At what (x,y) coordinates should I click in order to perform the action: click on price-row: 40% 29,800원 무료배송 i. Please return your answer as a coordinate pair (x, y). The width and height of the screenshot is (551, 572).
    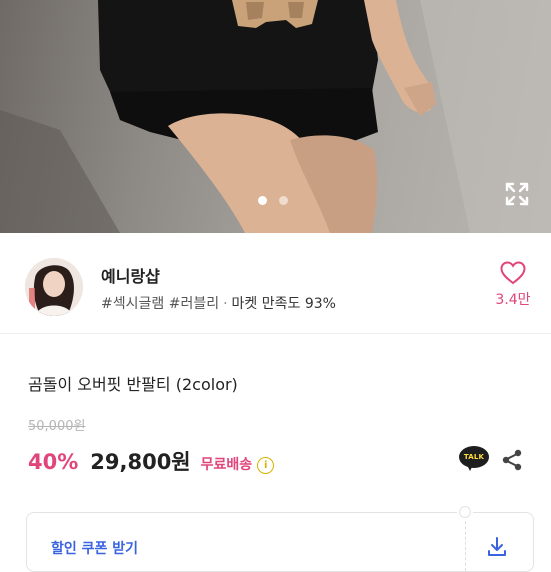
    Looking at the image, I should click on (151, 461).